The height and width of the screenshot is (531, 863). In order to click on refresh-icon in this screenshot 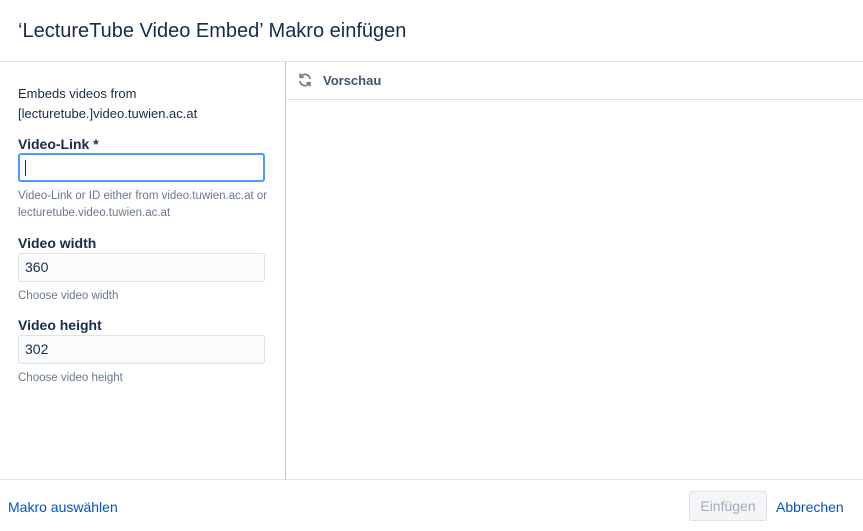, I will do `click(305, 80)`.